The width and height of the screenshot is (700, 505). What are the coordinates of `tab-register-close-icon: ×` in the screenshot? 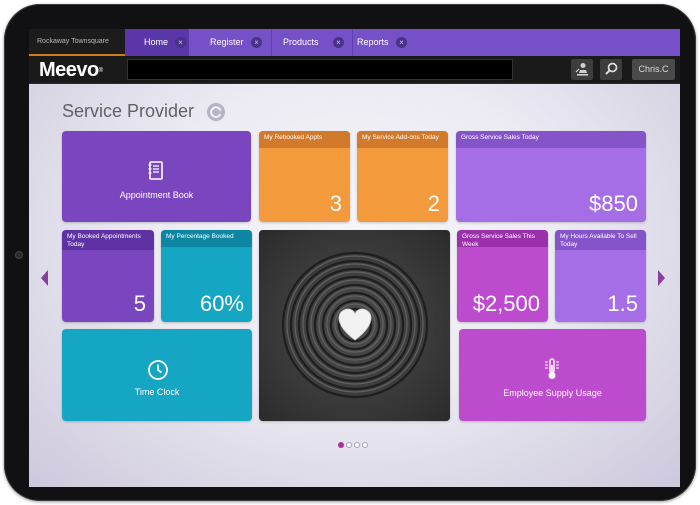 It's located at (256, 42).